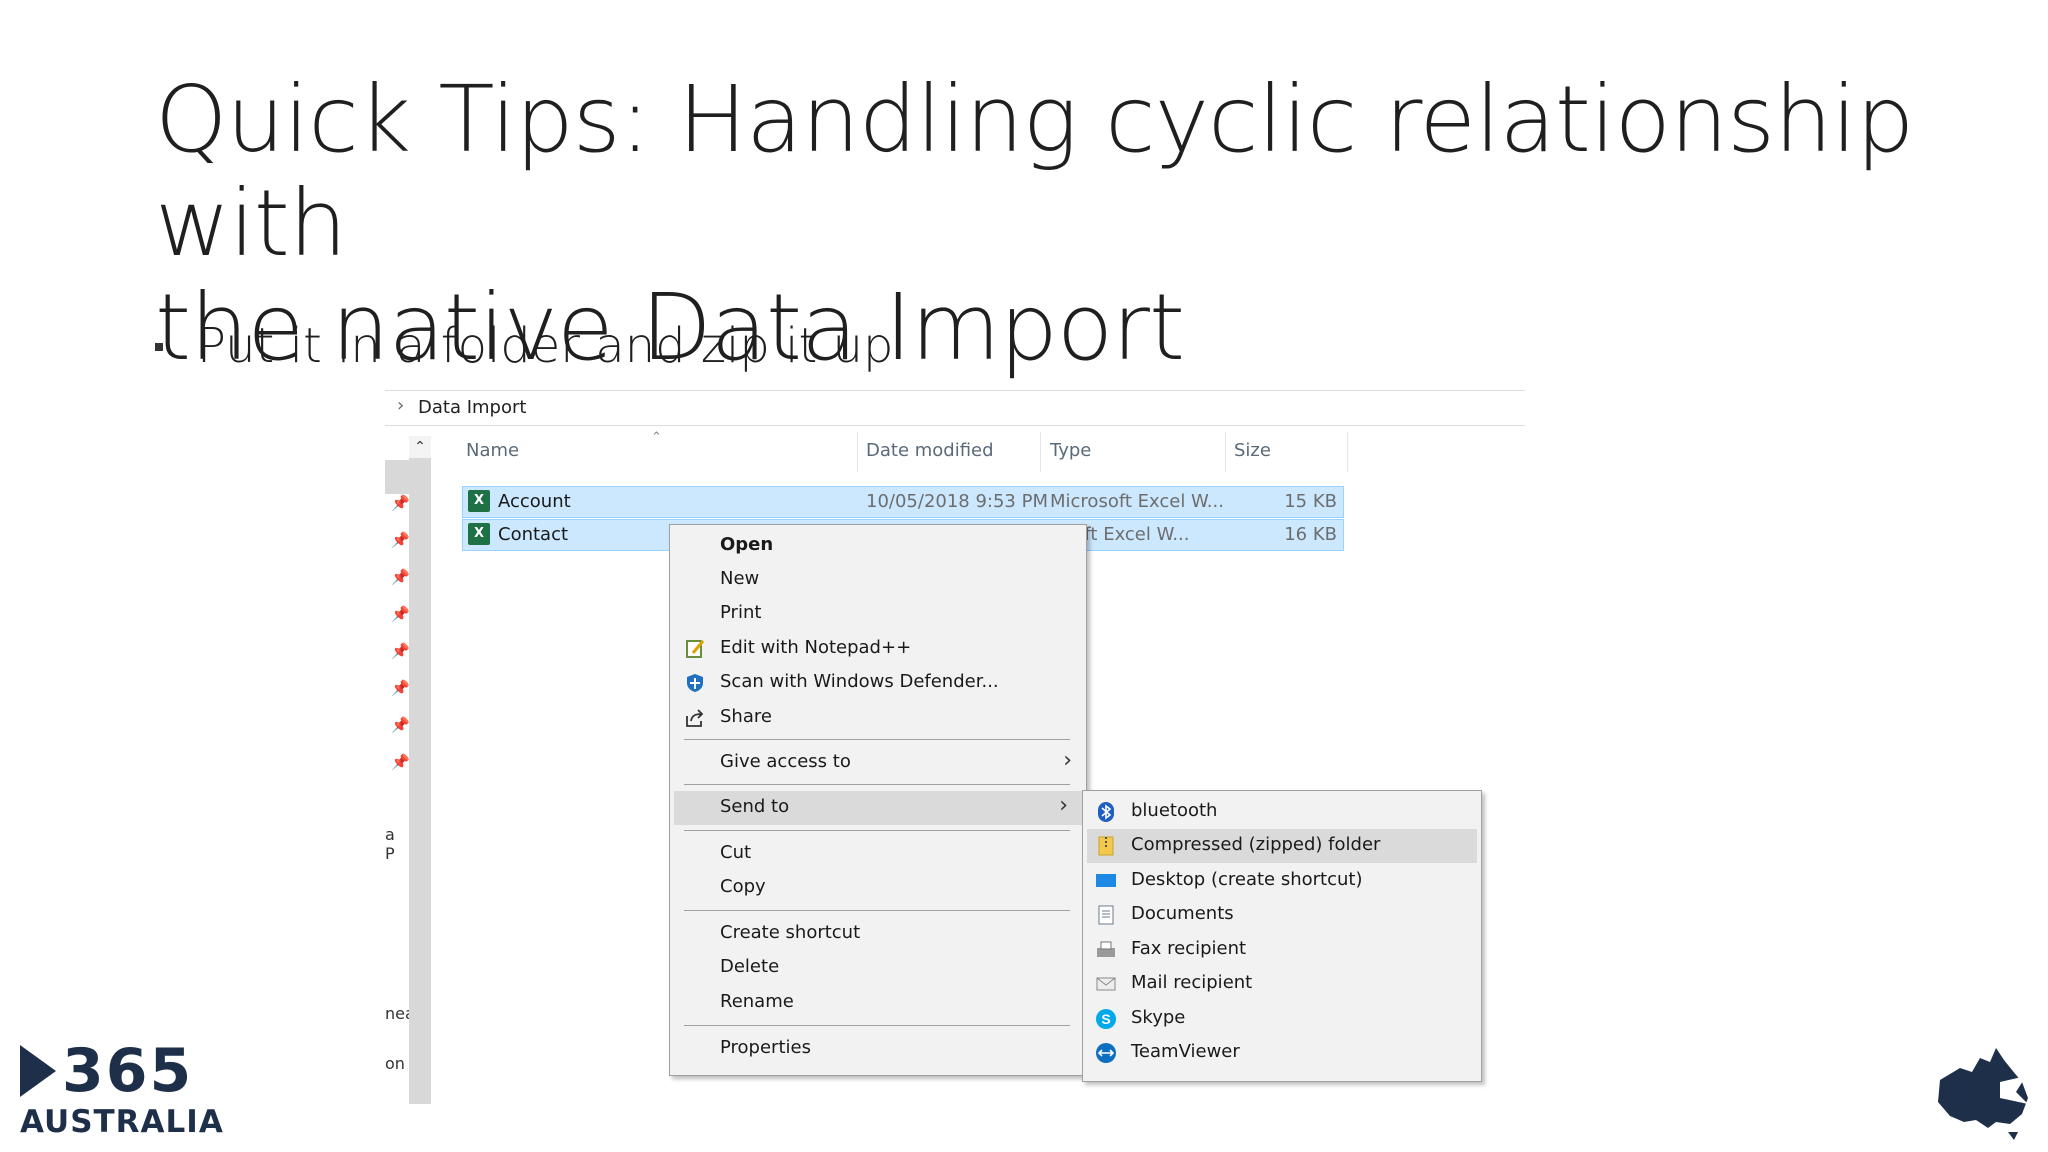 This screenshot has height=1152, width=2048. I want to click on menu-item-new: New, so click(878, 579).